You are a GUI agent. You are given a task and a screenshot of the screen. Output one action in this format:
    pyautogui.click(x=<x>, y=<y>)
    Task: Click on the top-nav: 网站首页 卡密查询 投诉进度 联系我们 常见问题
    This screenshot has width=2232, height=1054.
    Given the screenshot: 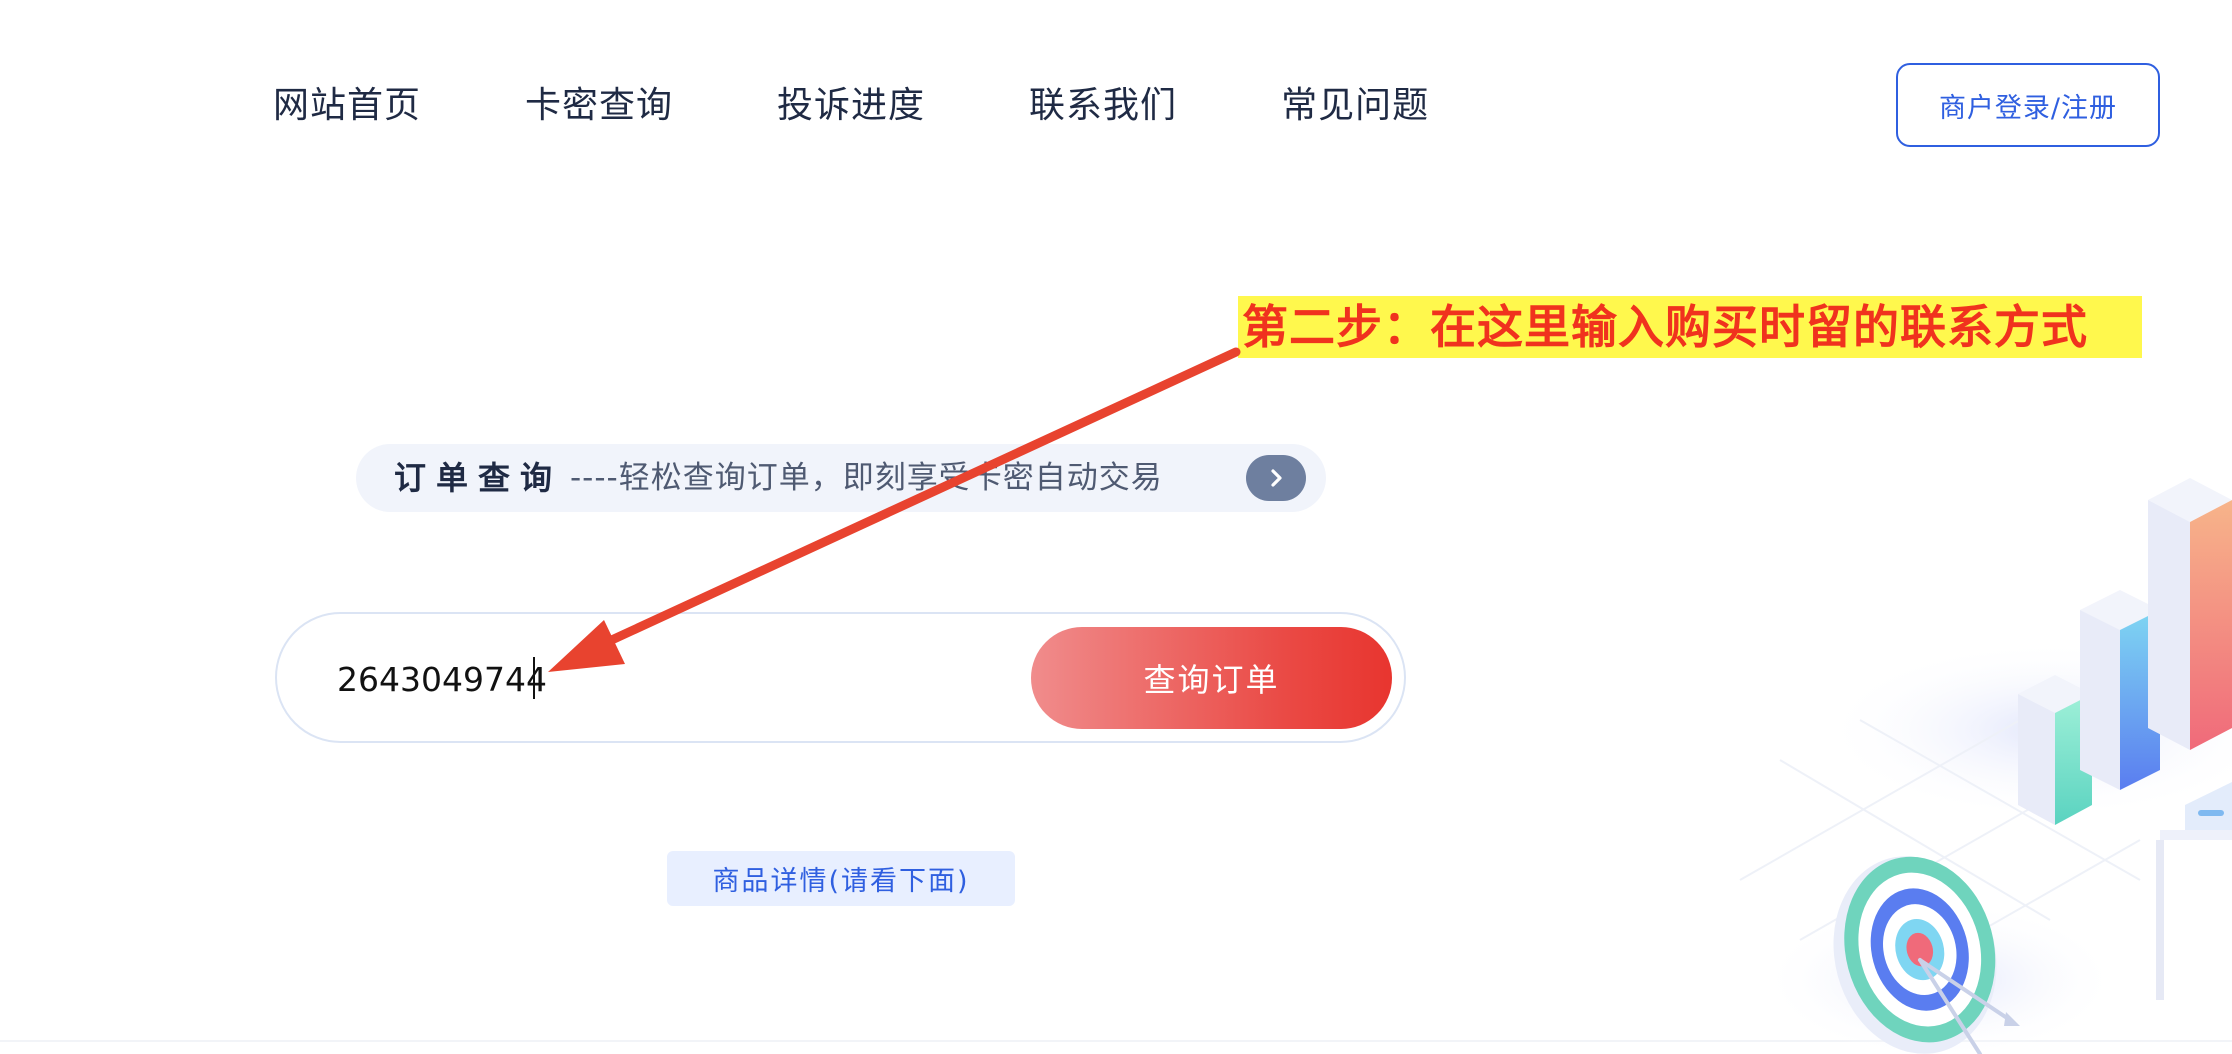 What is the action you would take?
    pyautogui.click(x=903, y=106)
    